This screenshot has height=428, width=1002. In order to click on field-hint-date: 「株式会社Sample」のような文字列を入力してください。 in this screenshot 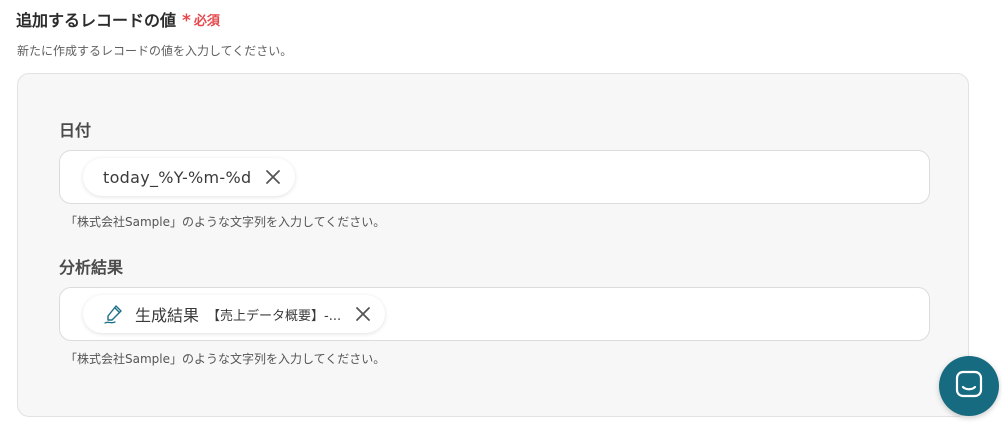, I will do `click(225, 222)`.